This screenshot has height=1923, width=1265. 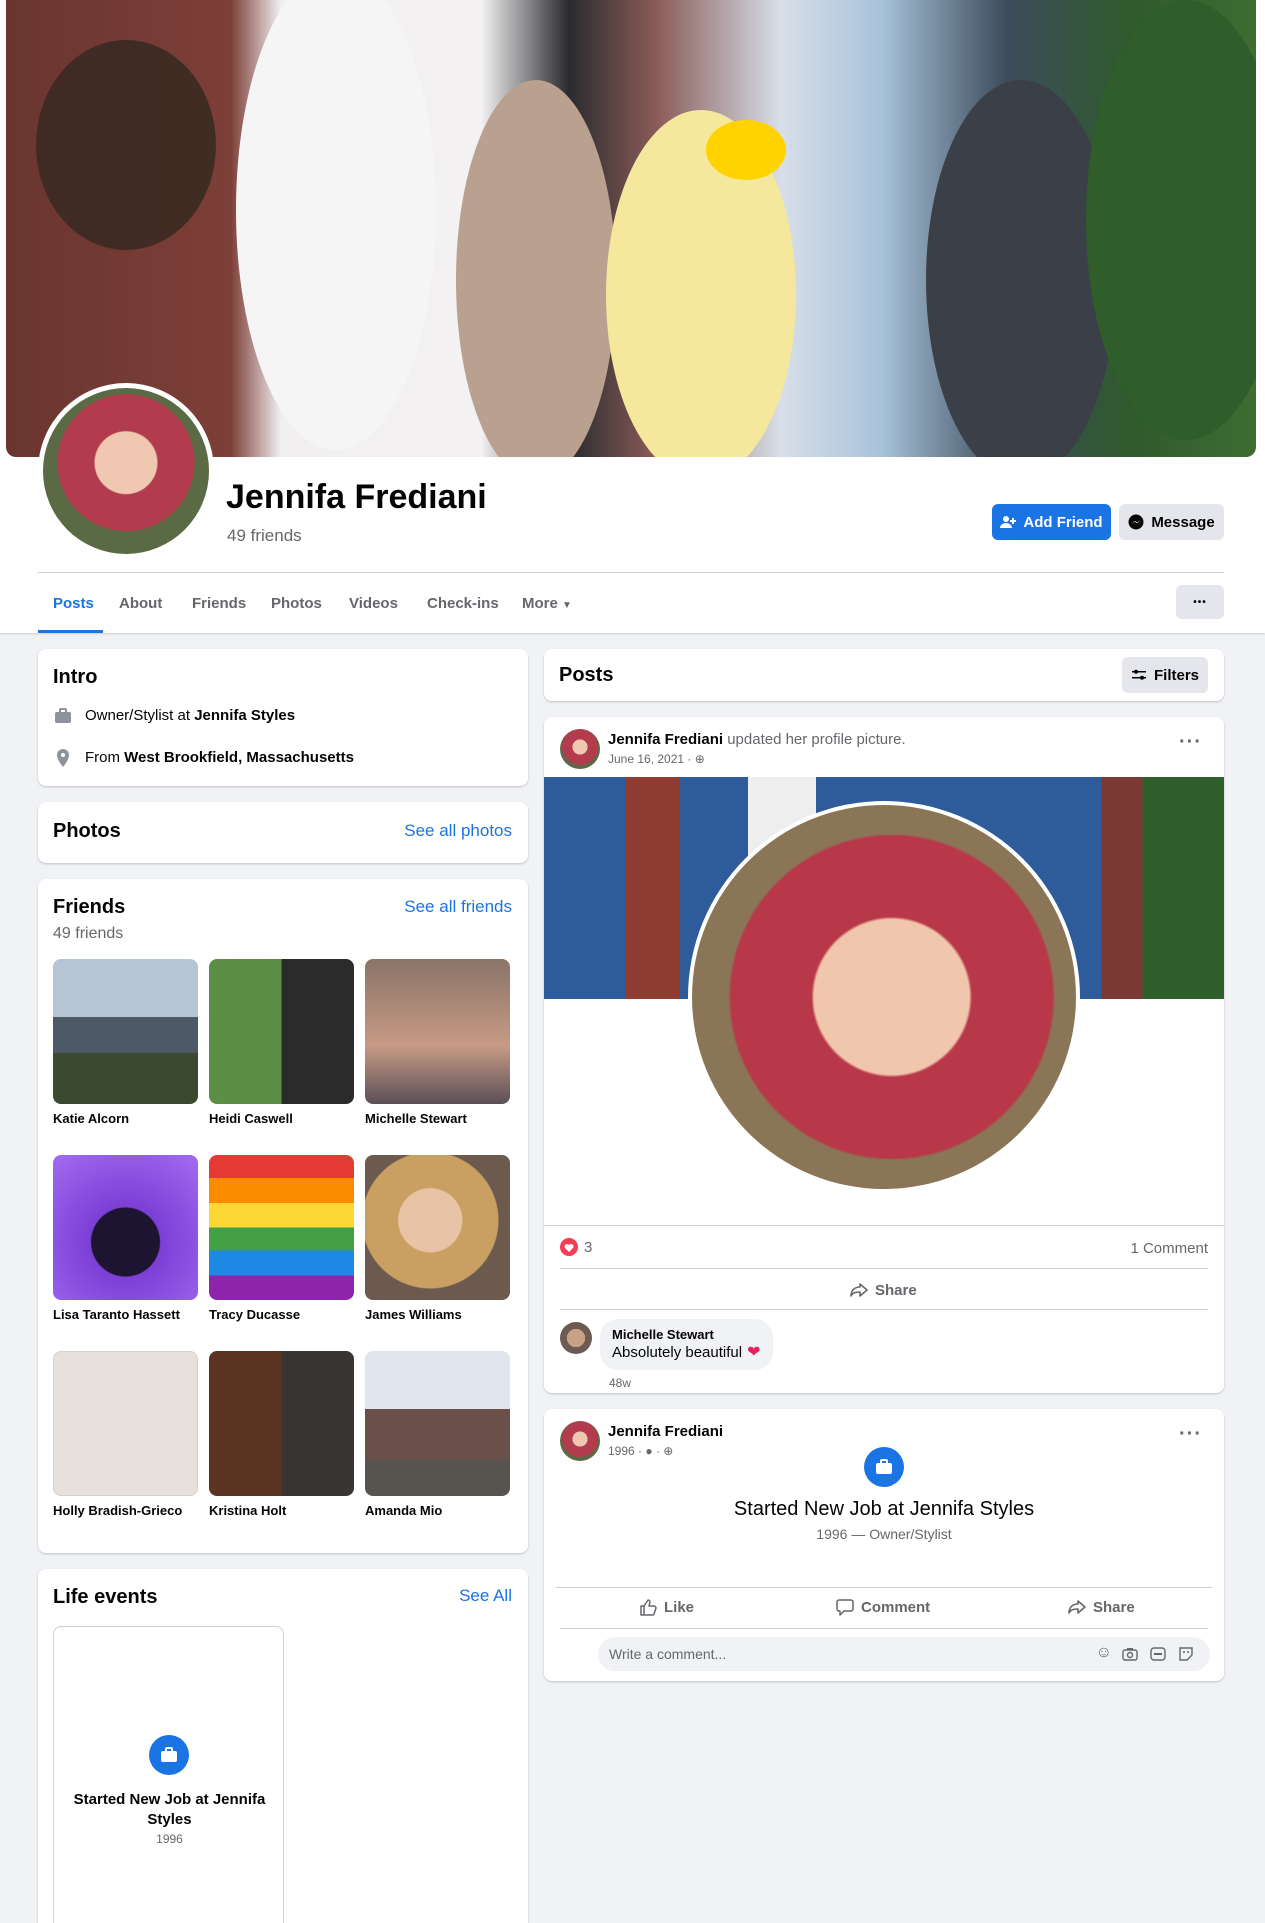 What do you see at coordinates (1169, 1248) in the screenshot?
I see `comment-count-link: 1 Comment` at bounding box center [1169, 1248].